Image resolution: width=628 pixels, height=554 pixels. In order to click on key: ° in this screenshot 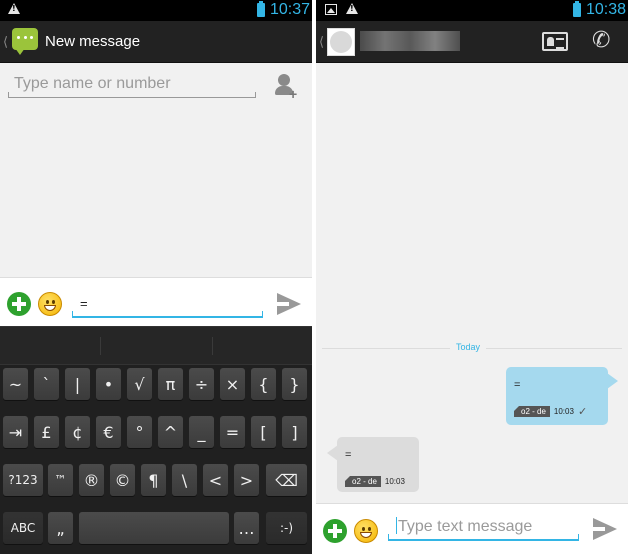, I will do `click(139, 432)`.